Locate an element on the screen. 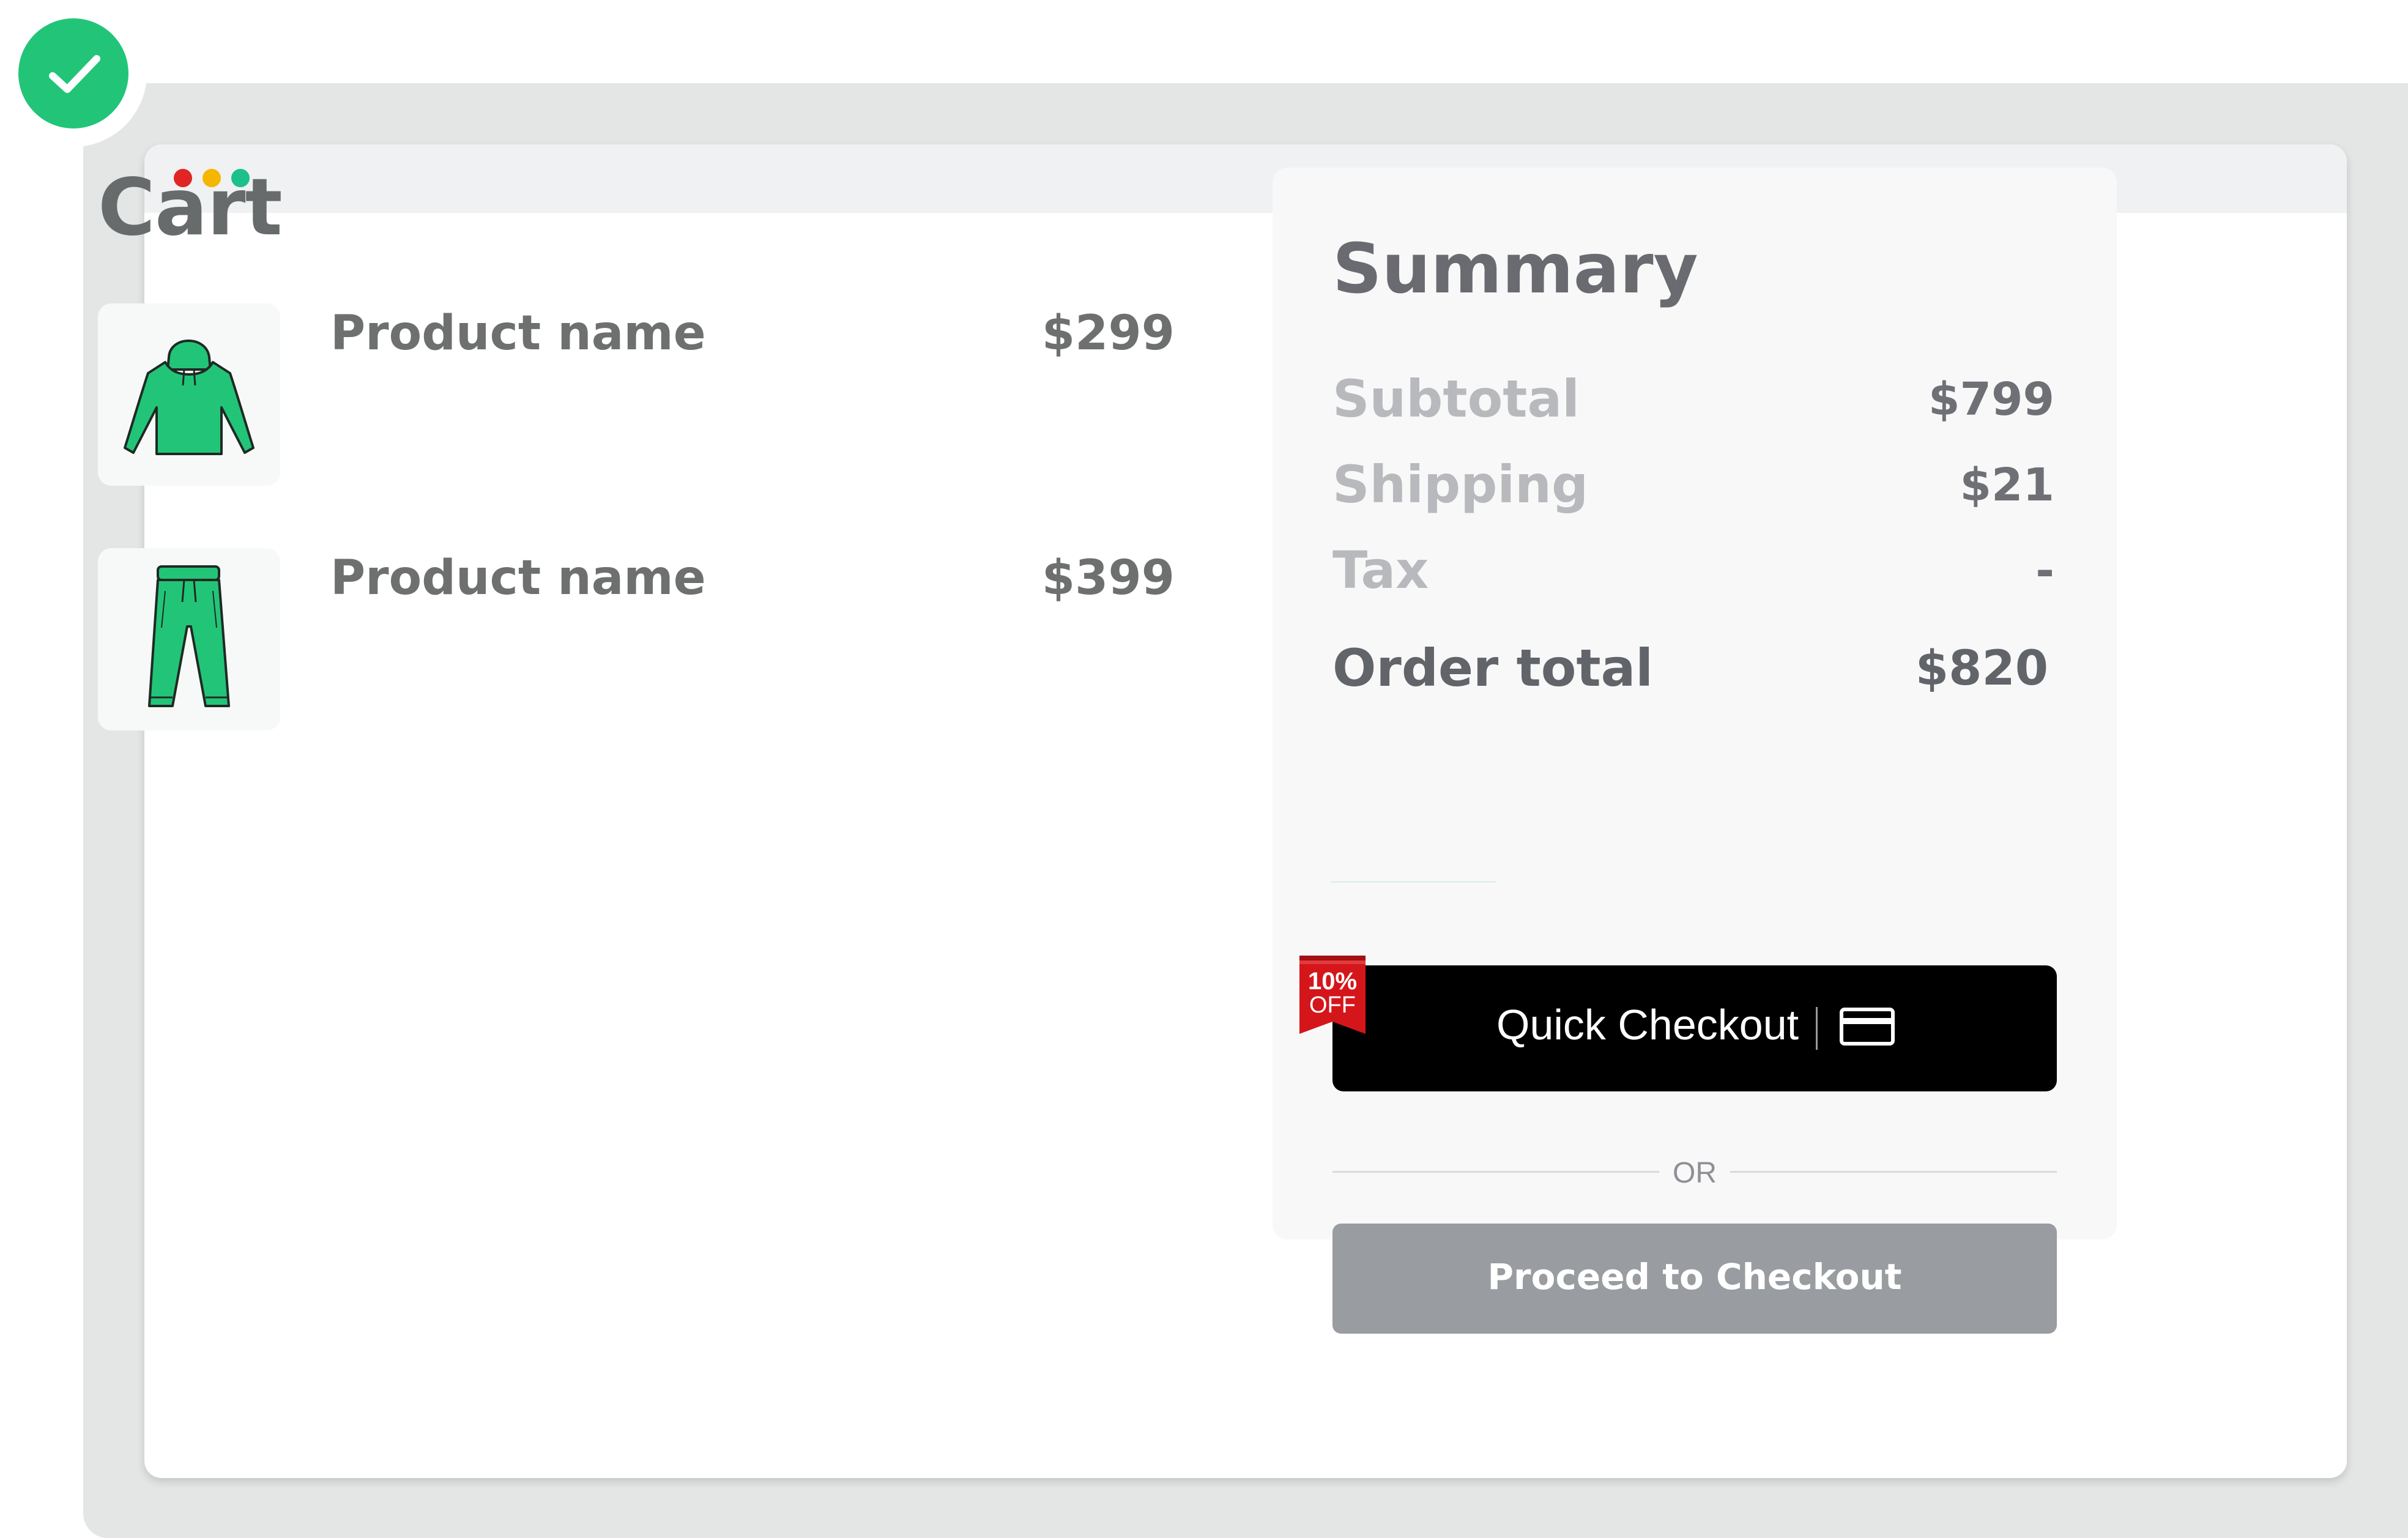 The height and width of the screenshot is (1538, 2408). checkmark-icon is located at coordinates (75, 74).